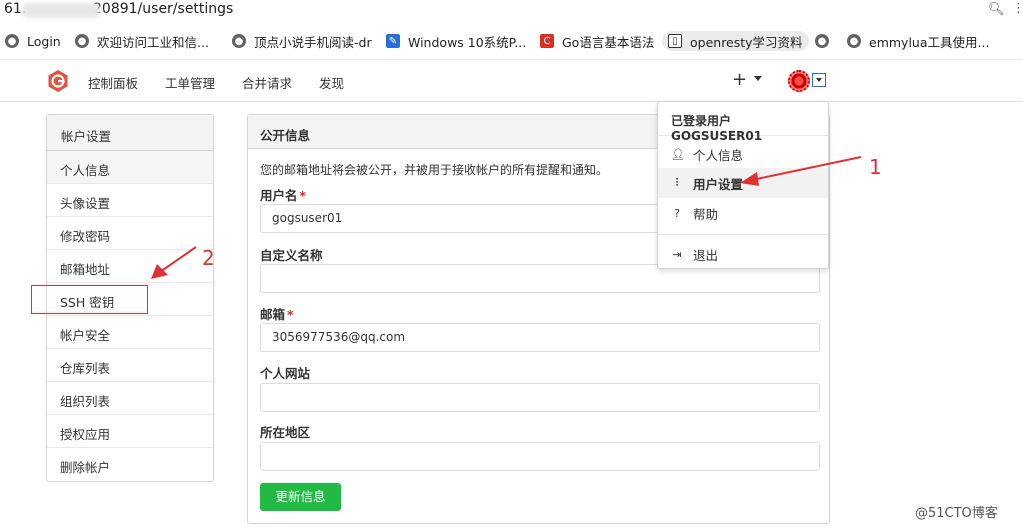 The height and width of the screenshot is (528, 1023). Describe the element at coordinates (678, 154) in the screenshot. I see `user-icon: 👤︎` at that location.